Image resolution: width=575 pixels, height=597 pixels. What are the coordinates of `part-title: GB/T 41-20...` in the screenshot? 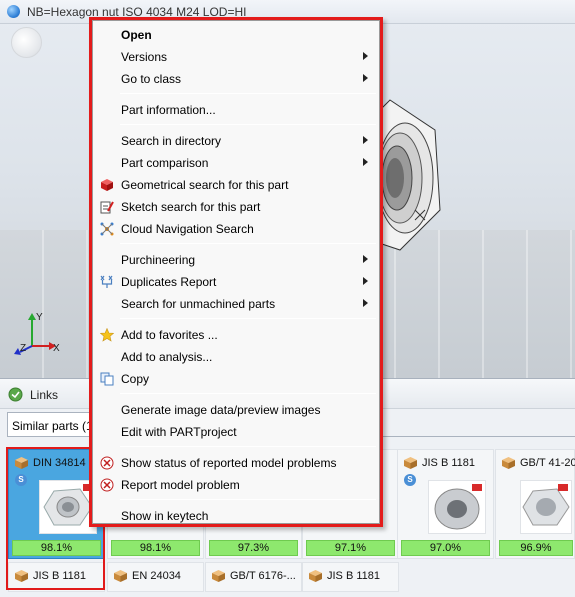 It's located at (547, 463).